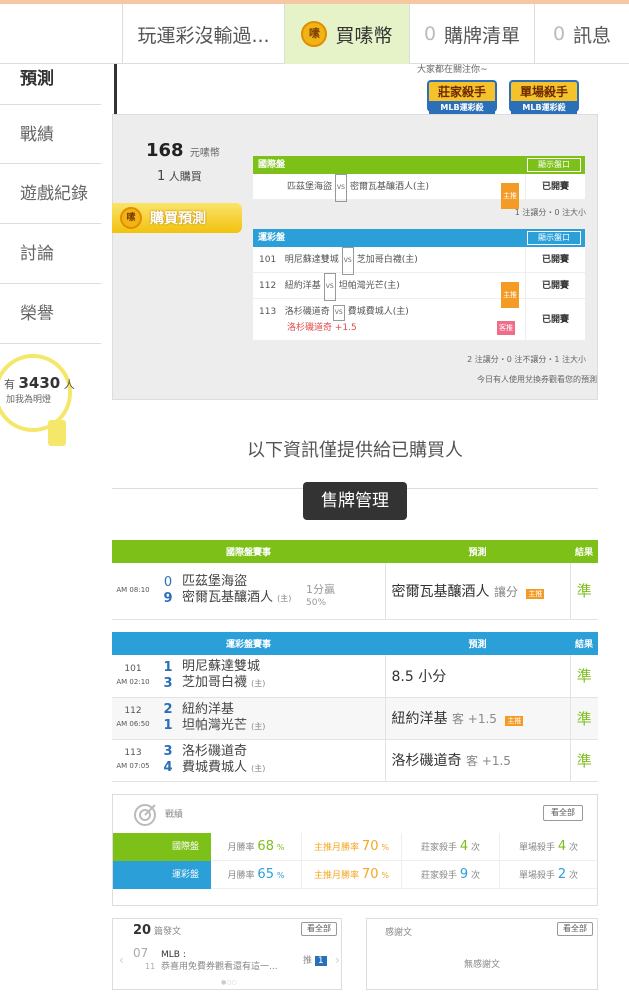  What do you see at coordinates (157, 930) in the screenshot?
I see `posts-count: 20 篇發文` at bounding box center [157, 930].